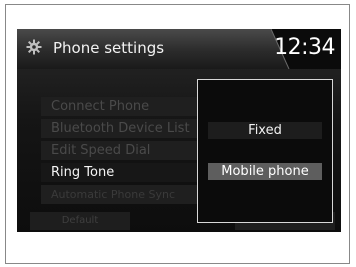 The width and height of the screenshot is (356, 267). What do you see at coordinates (179, 49) in the screenshot?
I see `header-bar: Phone settings 12:34` at bounding box center [179, 49].